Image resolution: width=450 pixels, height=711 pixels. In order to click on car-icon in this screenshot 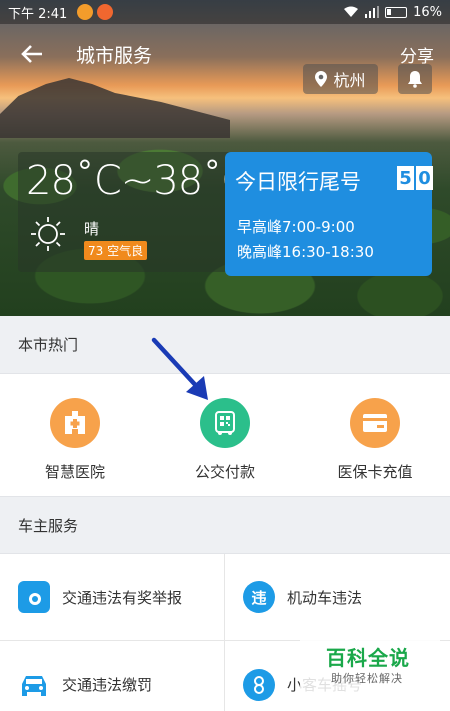, I will do `click(34, 685)`.